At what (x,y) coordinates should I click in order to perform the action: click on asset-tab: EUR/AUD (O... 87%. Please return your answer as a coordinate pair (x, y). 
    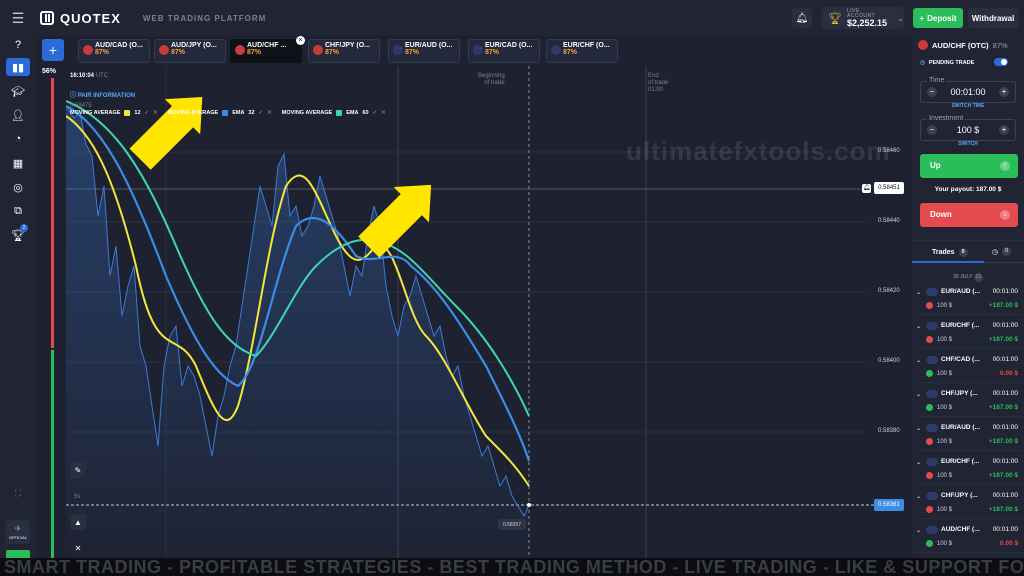
    Looking at the image, I should click on (424, 51).